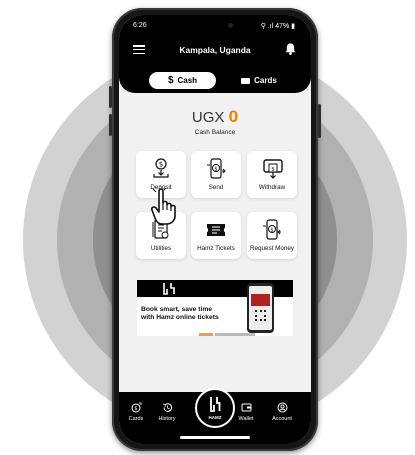 This screenshot has width=415, height=455. What do you see at coordinates (170, 80) in the screenshot?
I see `dollar-icon: $` at bounding box center [170, 80].